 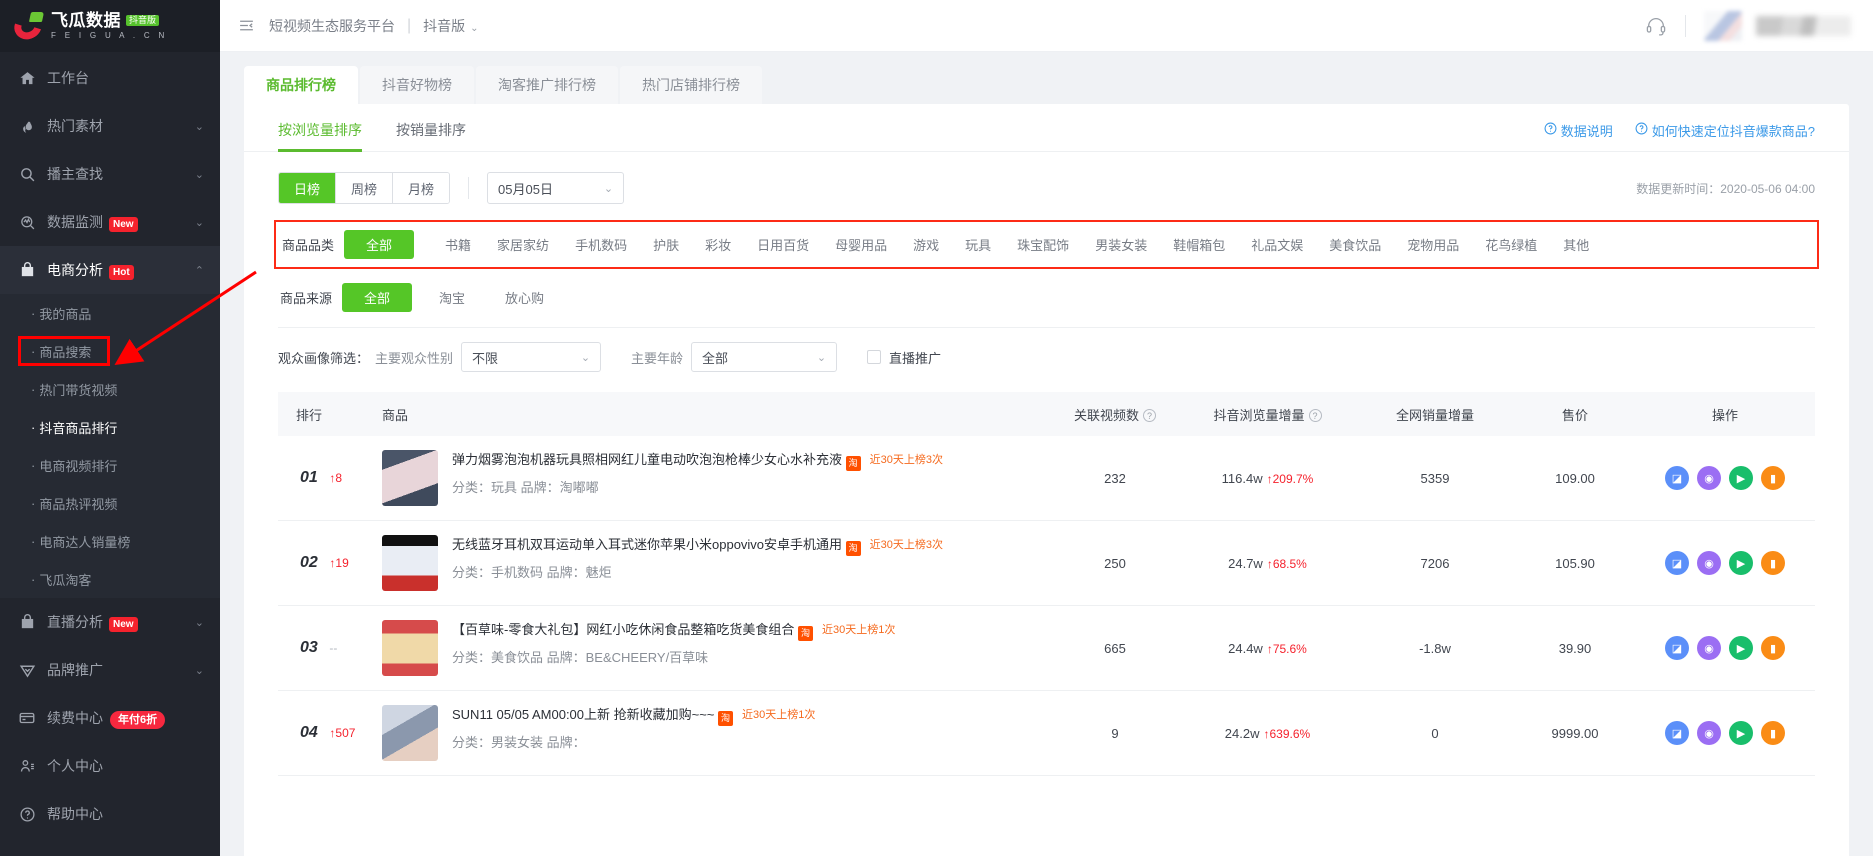 I want to click on category-chip-daily-goods: 日用百货, so click(x=783, y=244).